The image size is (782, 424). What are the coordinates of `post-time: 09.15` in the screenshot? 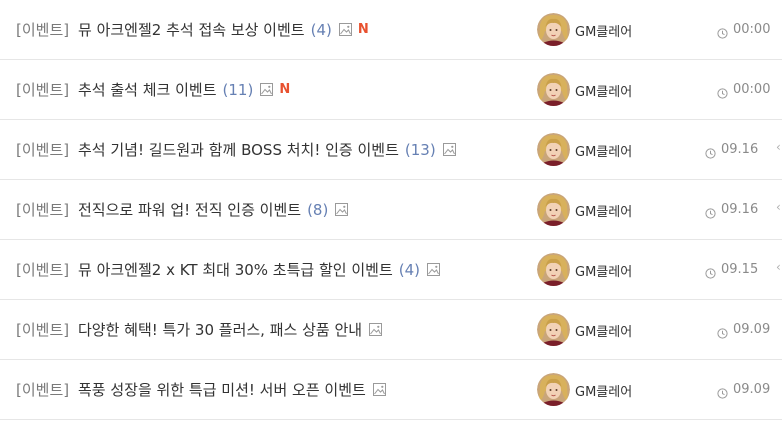 It's located at (732, 270).